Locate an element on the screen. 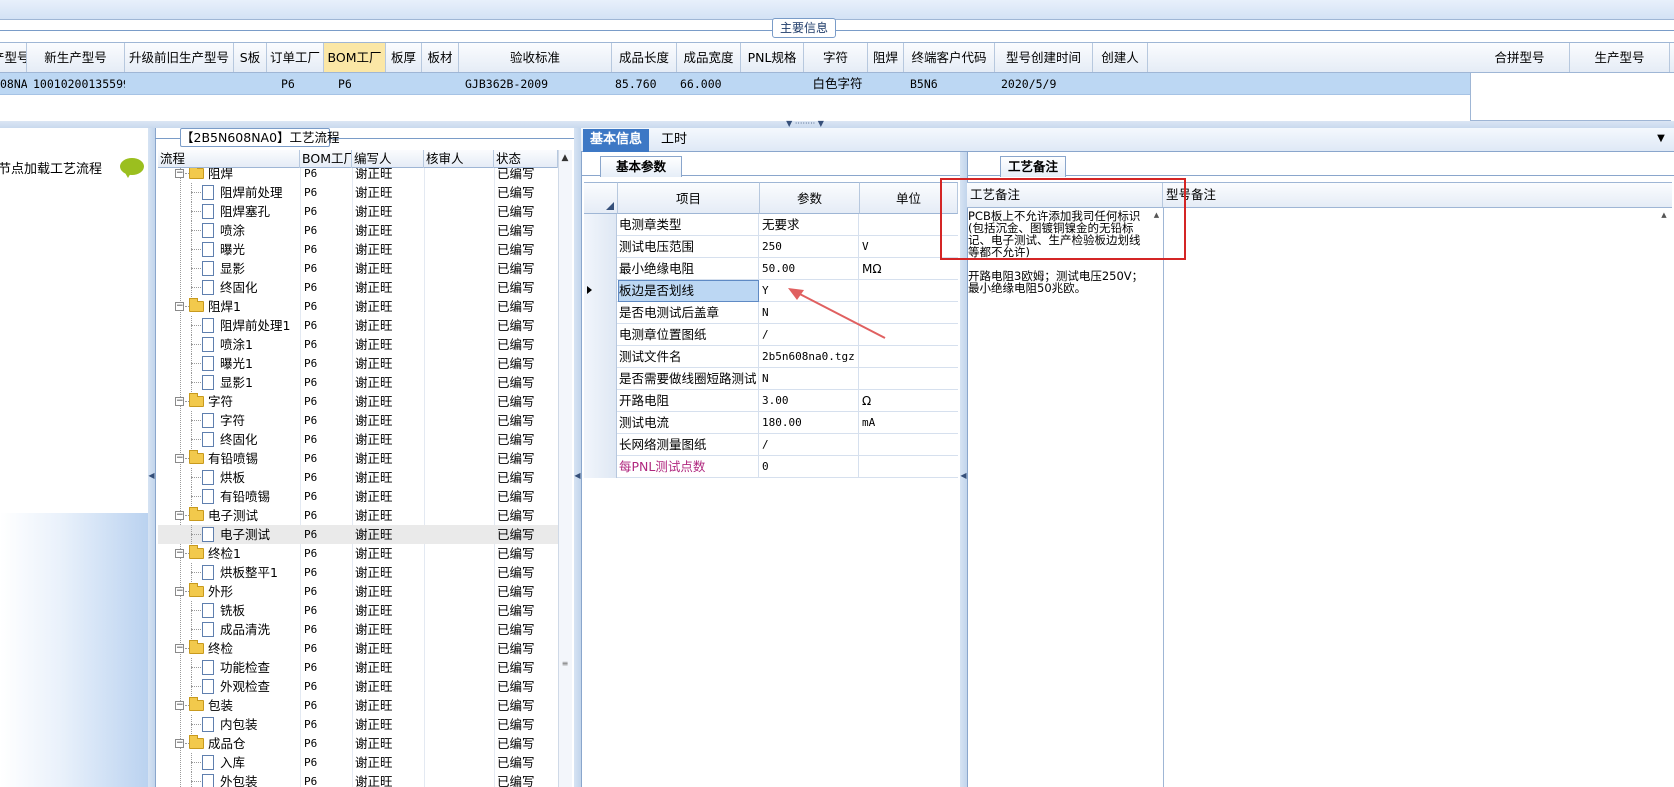  left-vertical-splitter is located at coordinates (151, 457).